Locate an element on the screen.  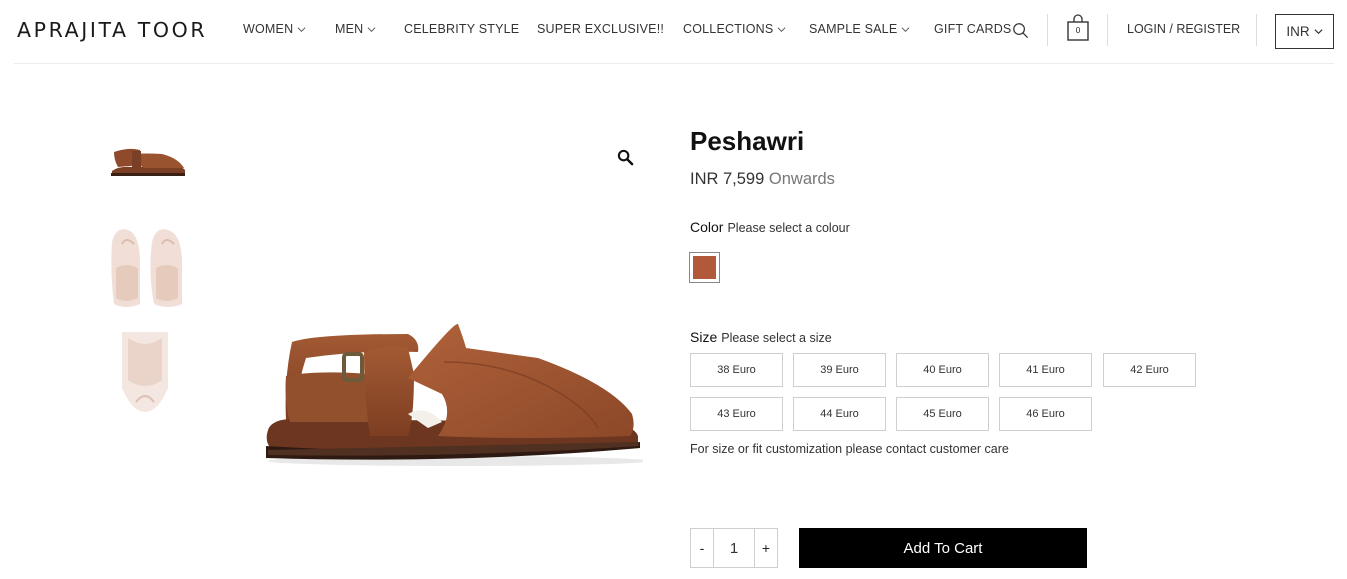
size-option: 41 Euro is located at coordinates (1045, 370).